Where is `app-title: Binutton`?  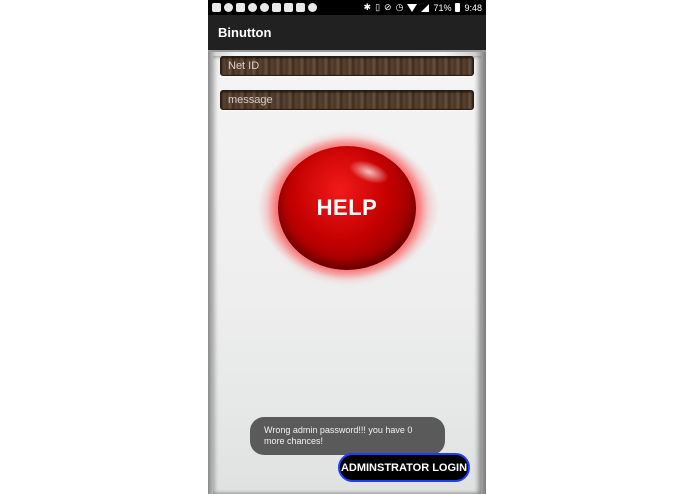
app-title: Binutton is located at coordinates (245, 32).